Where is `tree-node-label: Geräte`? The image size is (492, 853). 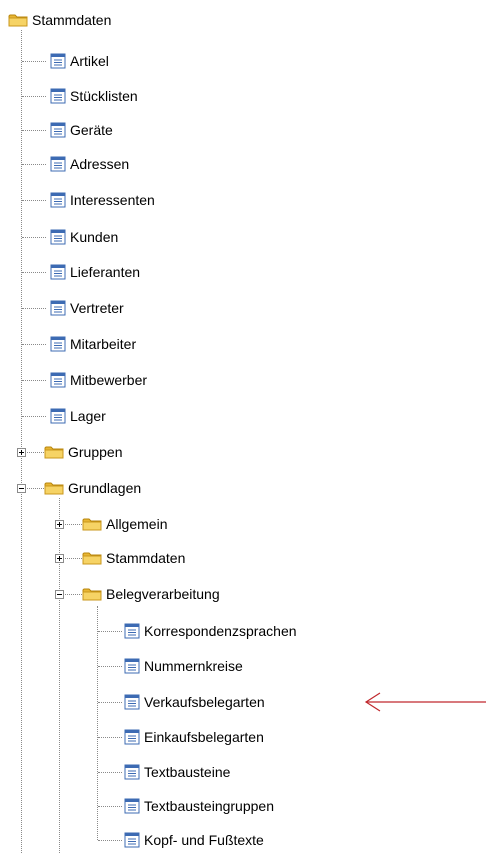
tree-node-label: Geräte is located at coordinates (91, 130).